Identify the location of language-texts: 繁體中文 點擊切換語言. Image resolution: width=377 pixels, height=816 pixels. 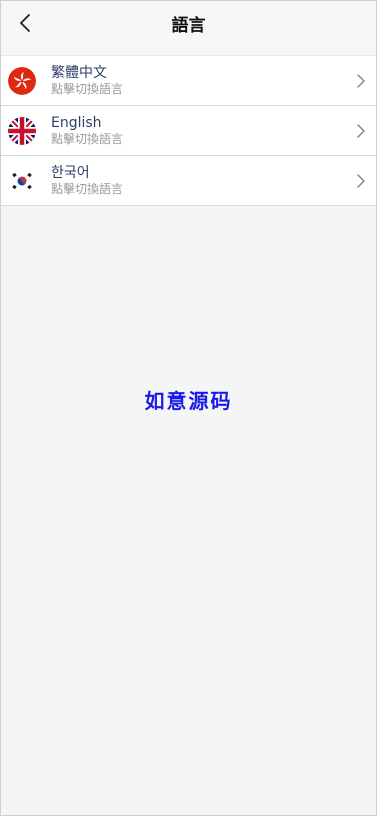
(87, 81).